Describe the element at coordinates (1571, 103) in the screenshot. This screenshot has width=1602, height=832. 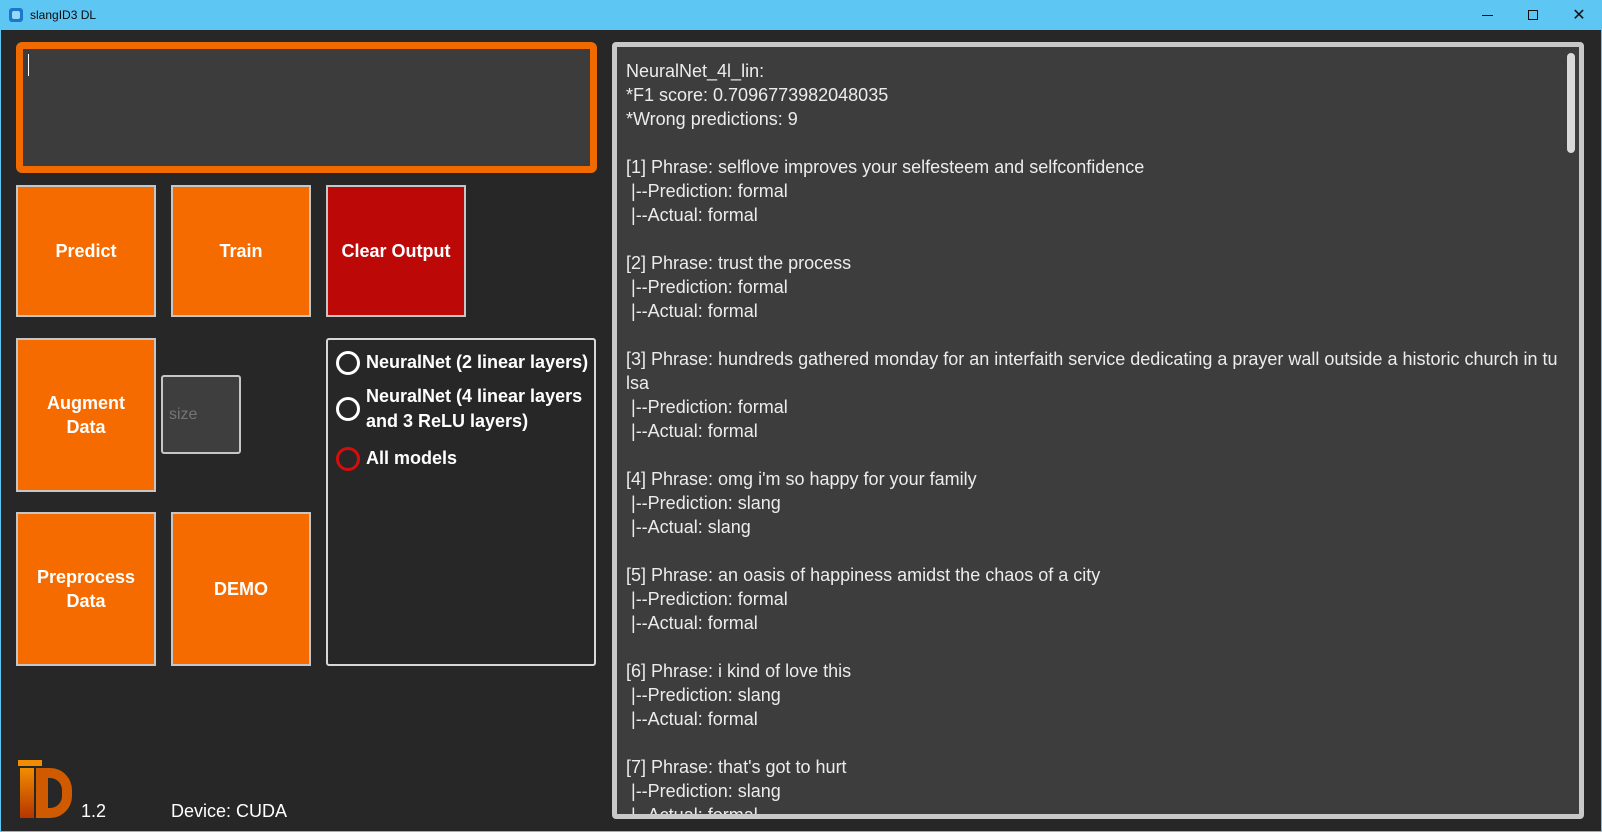
I see `output-scrollbar` at that location.